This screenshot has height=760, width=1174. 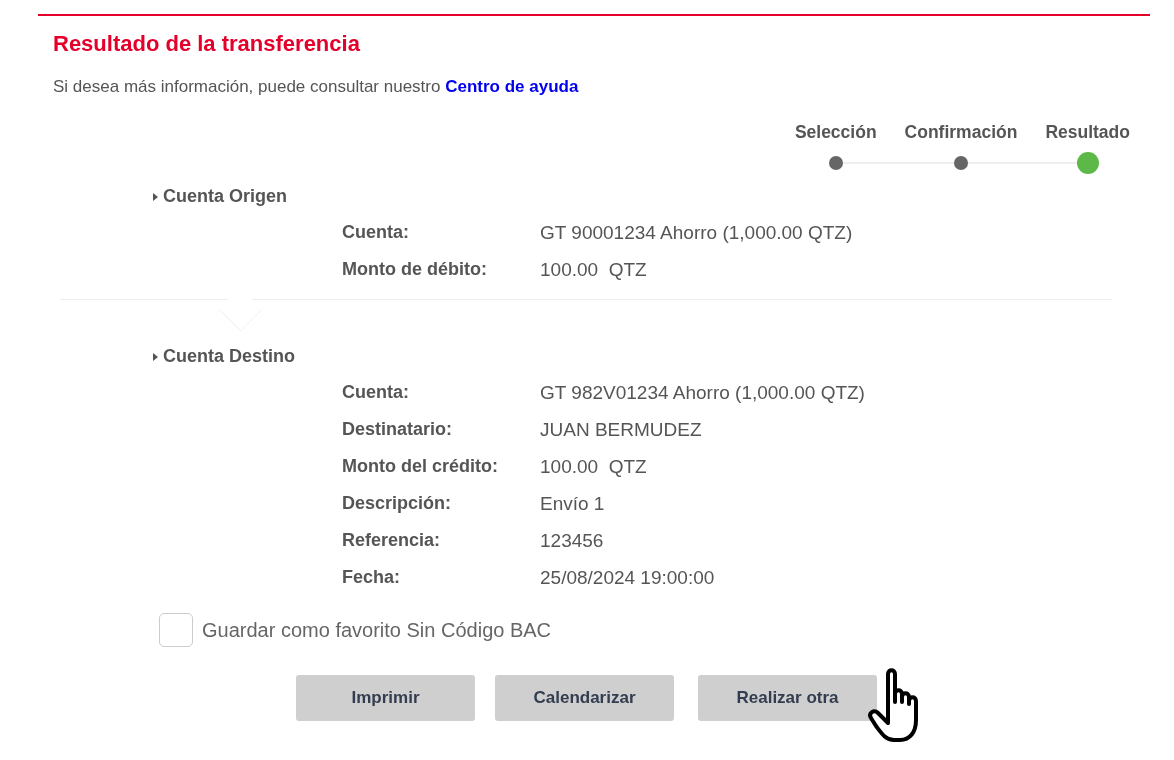 What do you see at coordinates (697, 232) in the screenshot?
I see `field-value: GT 90001234 Ahorro (1,000.00 QTZ)` at bounding box center [697, 232].